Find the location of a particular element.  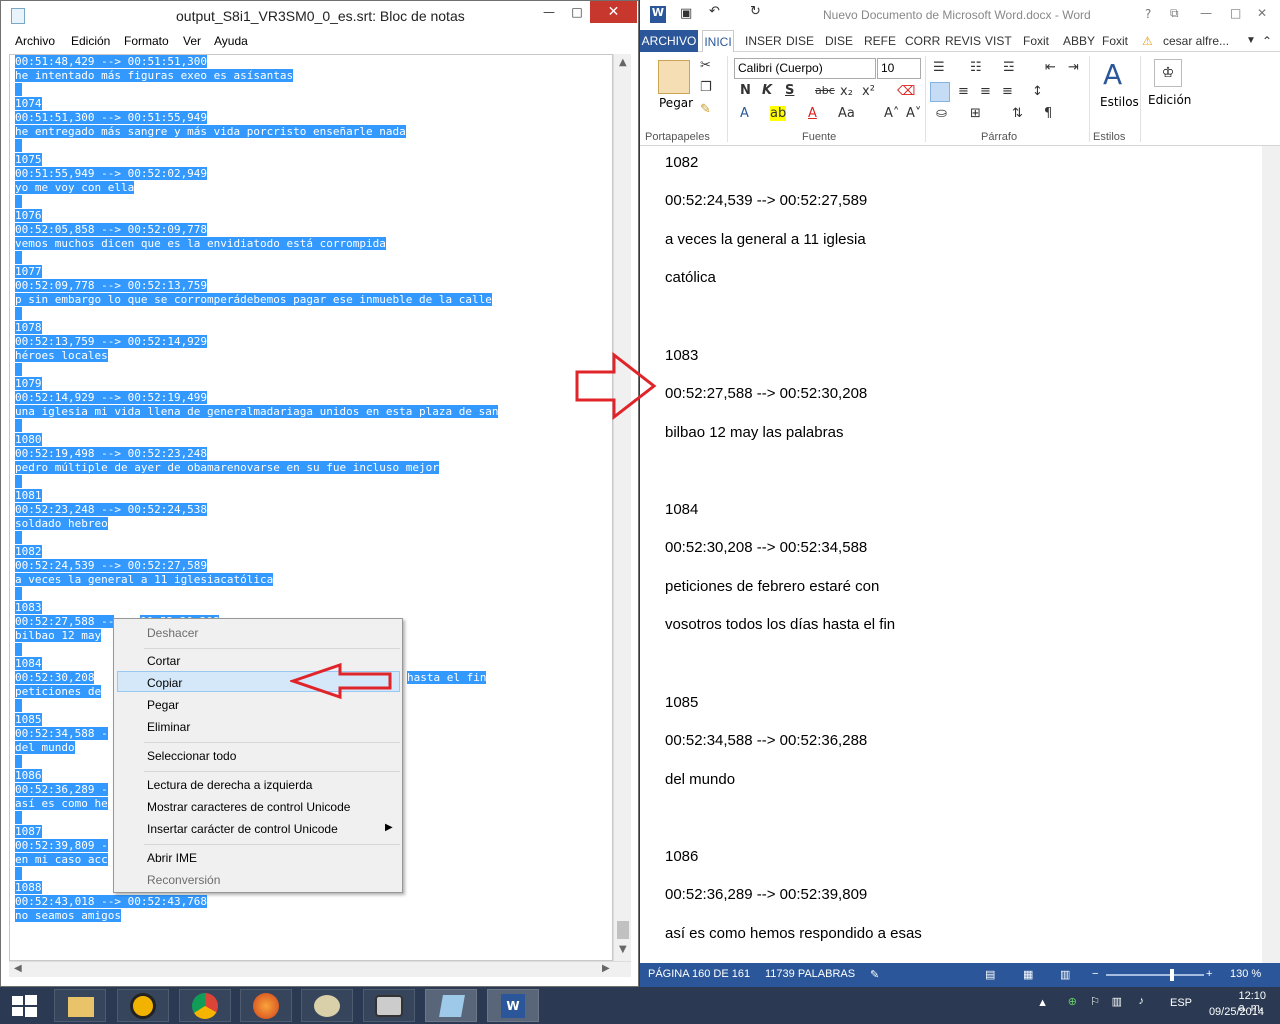

tab-inicio: INICI is located at coordinates (718, 41).